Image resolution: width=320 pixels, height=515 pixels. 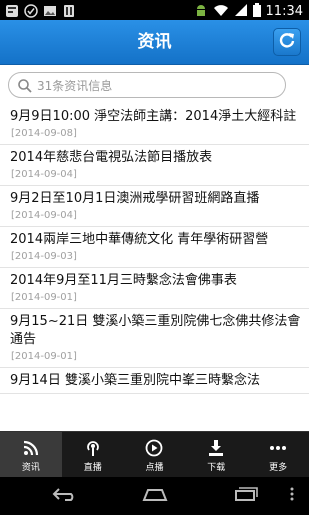 I want to click on news-item: 9月2日至10月1日澳洲戒學研習班網路直播 [2014-09-04], so click(x=154, y=206).